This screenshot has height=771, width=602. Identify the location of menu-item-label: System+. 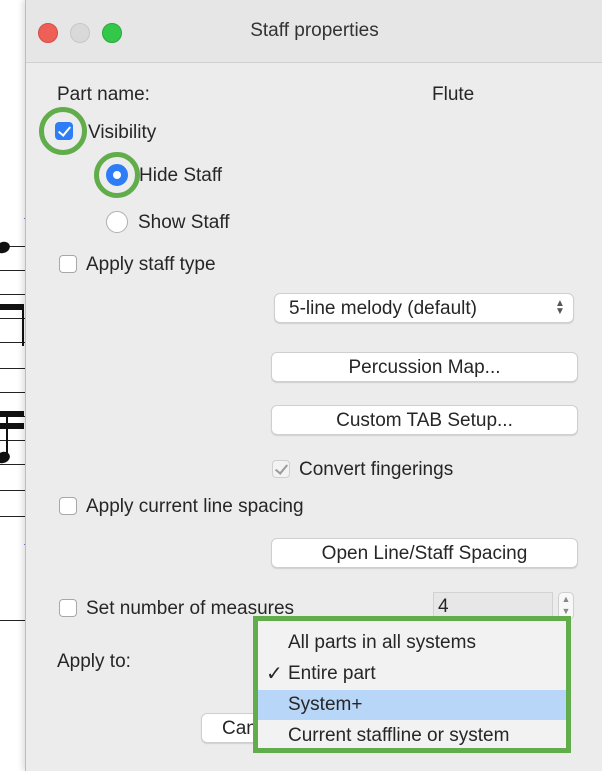
(325, 704).